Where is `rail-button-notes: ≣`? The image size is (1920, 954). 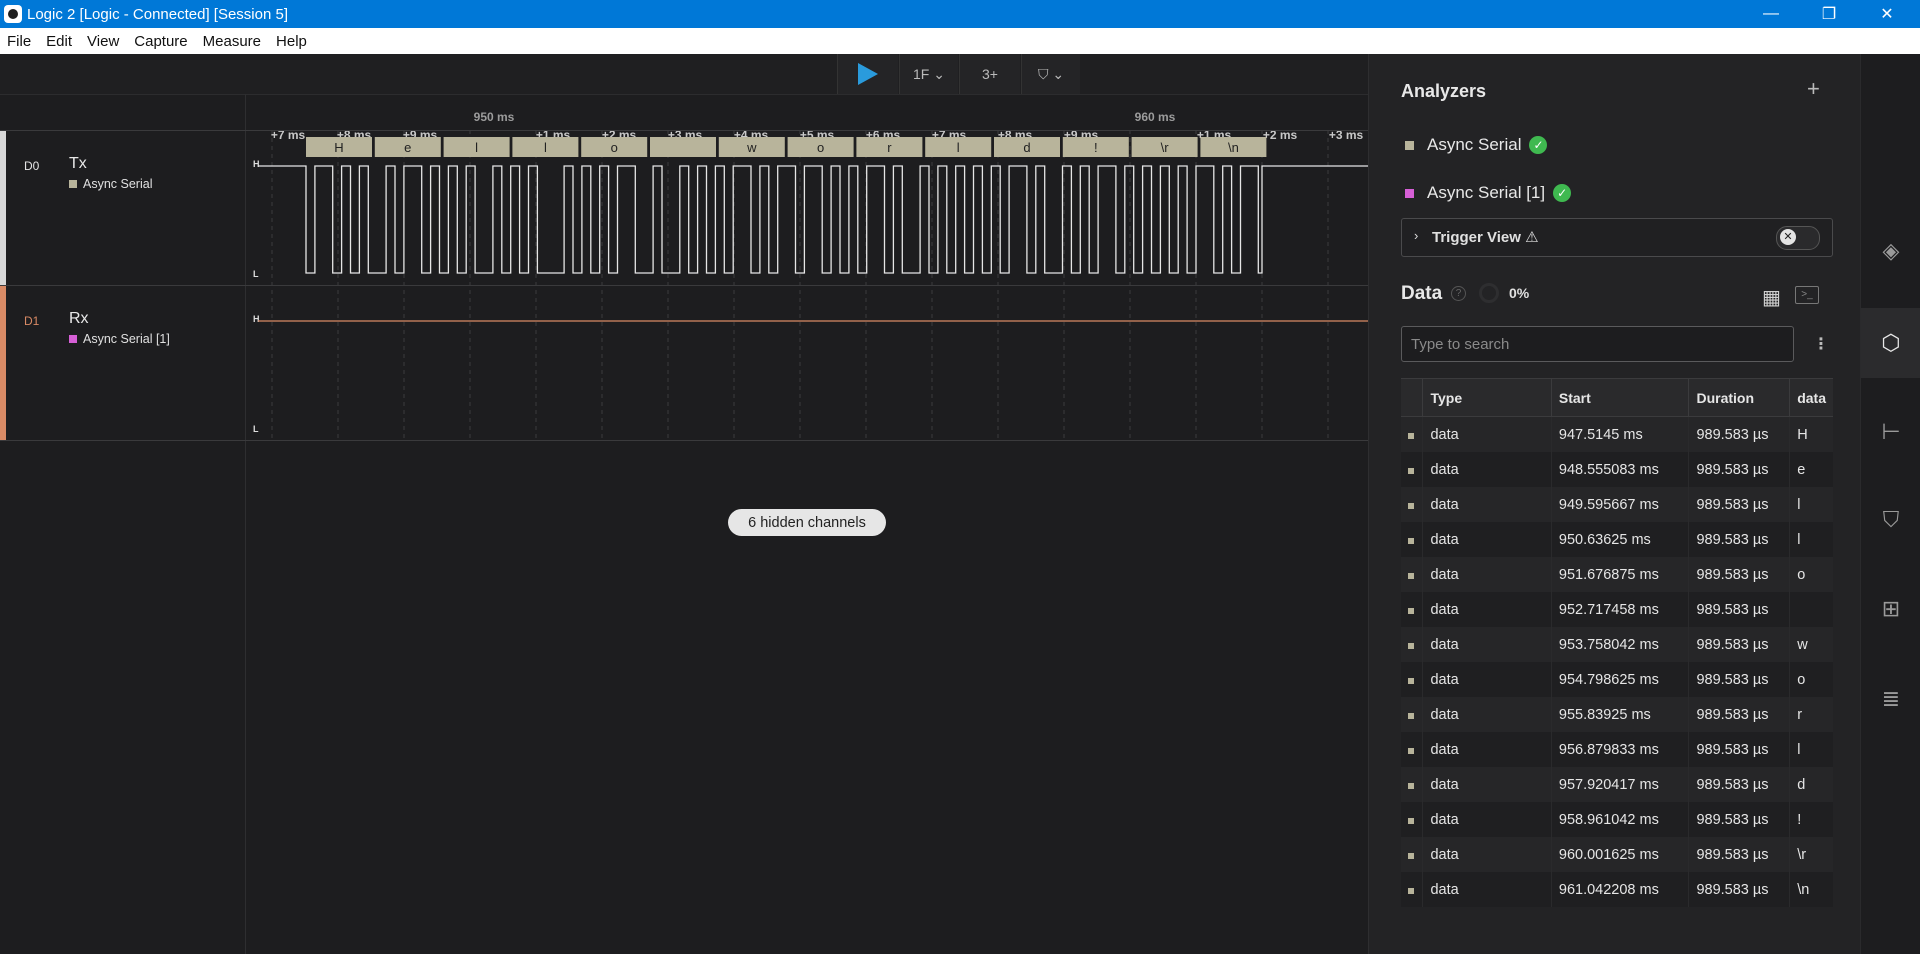
rail-button-notes: ≣ is located at coordinates (1890, 699).